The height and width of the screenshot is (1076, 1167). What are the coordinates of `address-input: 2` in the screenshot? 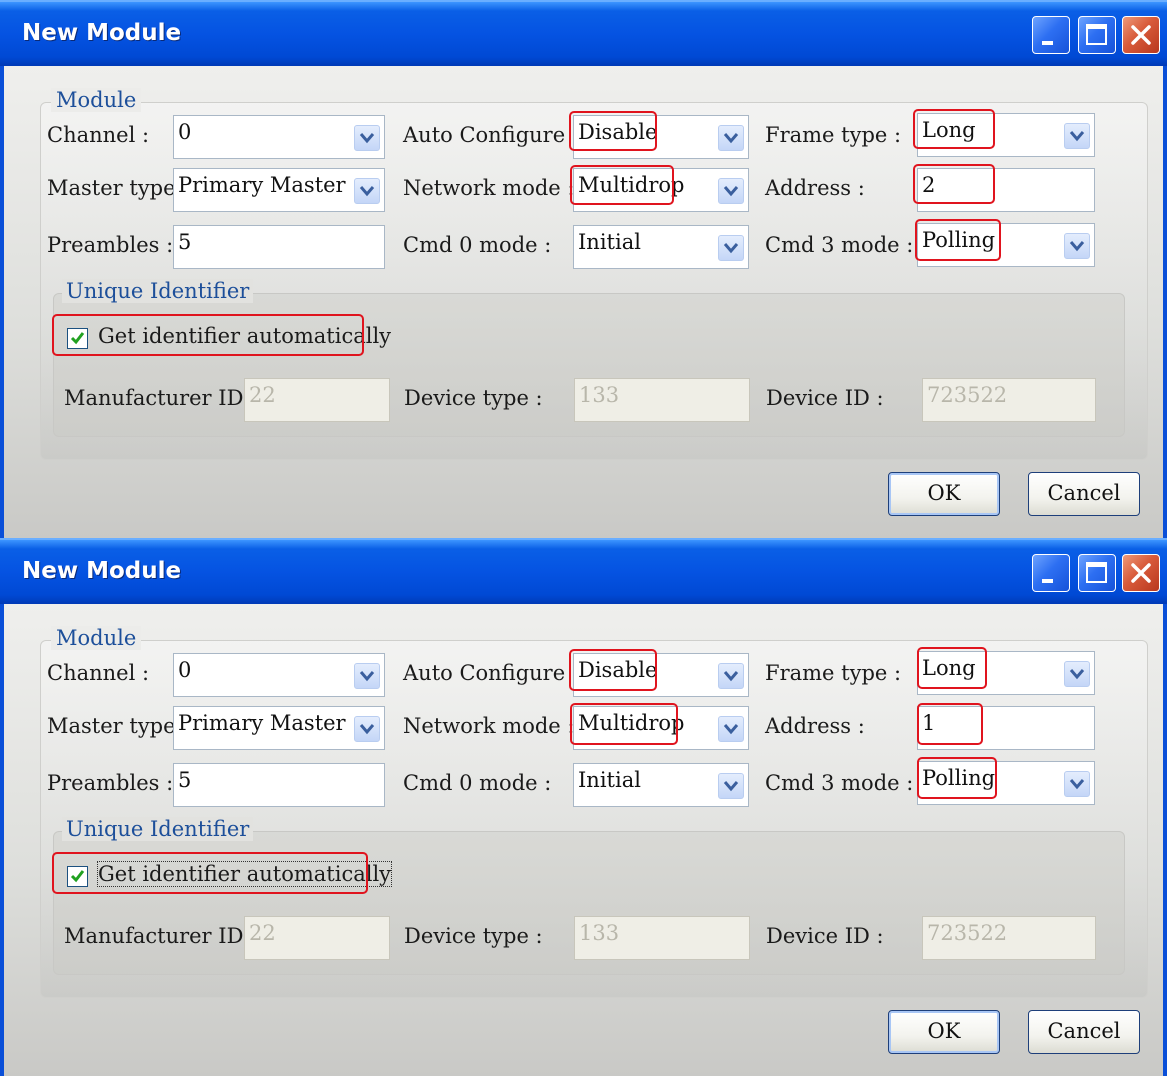 It's located at (1006, 190).